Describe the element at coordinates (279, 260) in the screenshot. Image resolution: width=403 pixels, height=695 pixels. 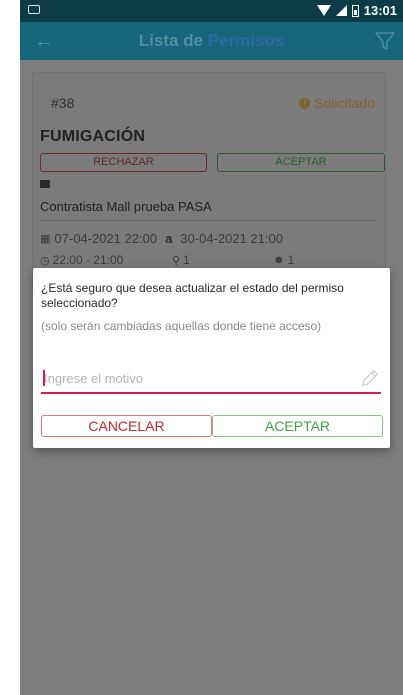
I see `person-icon: ☻` at that location.